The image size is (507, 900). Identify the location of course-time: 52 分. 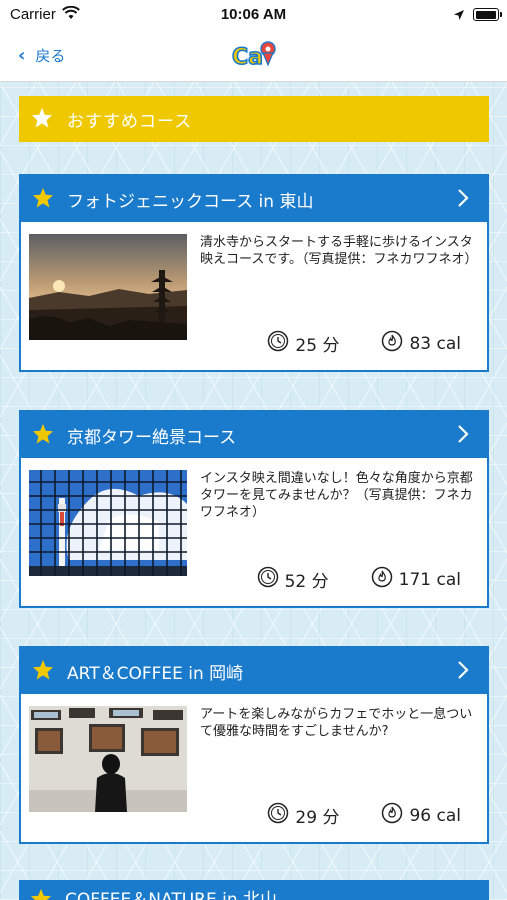
(293, 579).